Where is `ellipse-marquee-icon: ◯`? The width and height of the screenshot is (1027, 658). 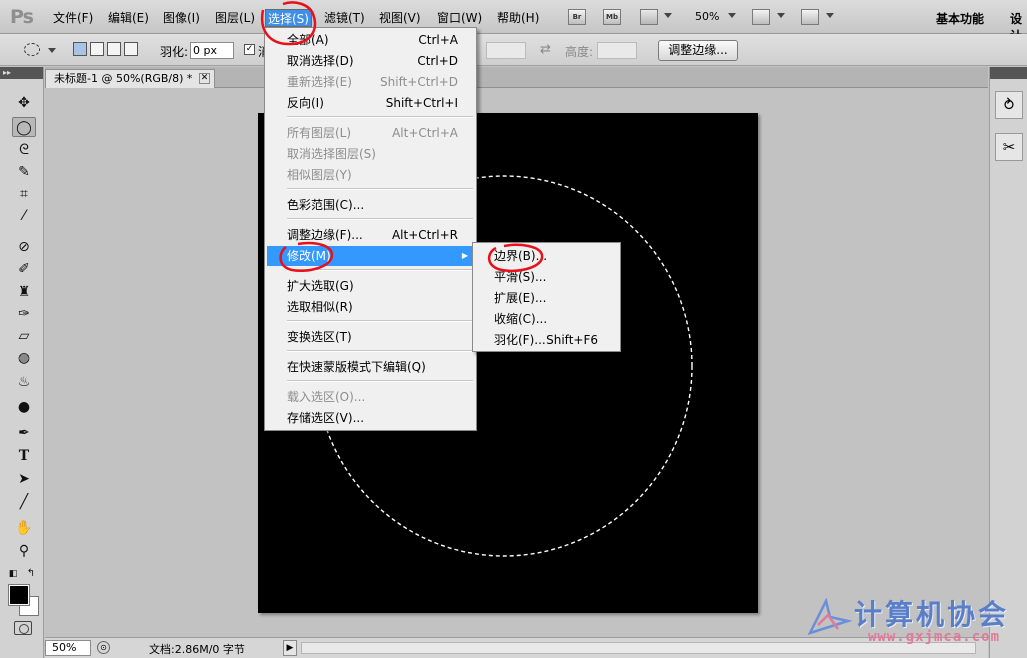 ellipse-marquee-icon: ◯ is located at coordinates (24, 127).